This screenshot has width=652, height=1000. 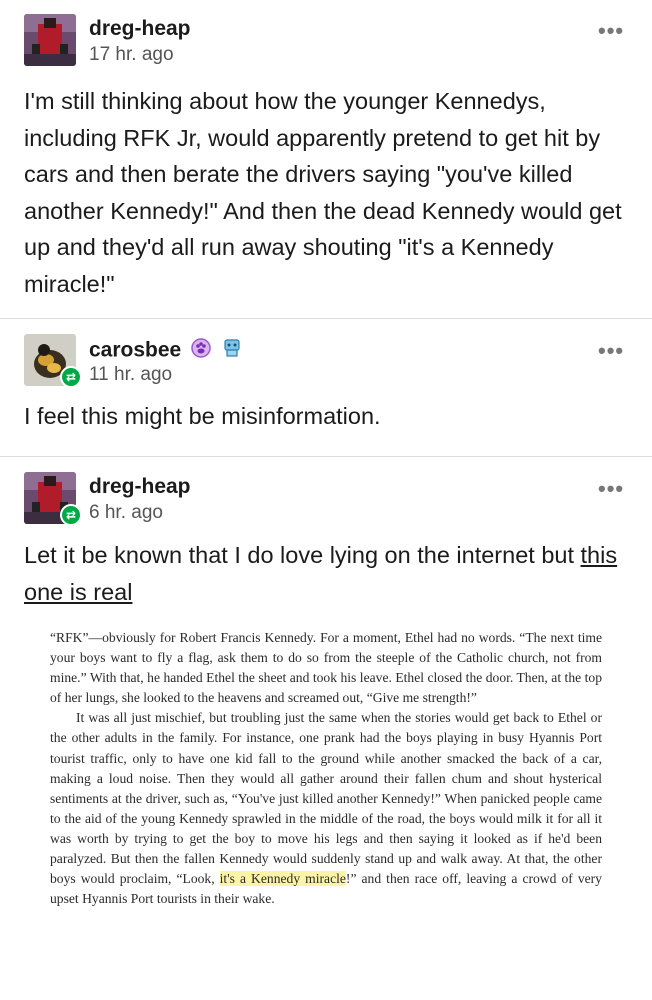 I want to click on purple-badge-icon, so click(x=201, y=351).